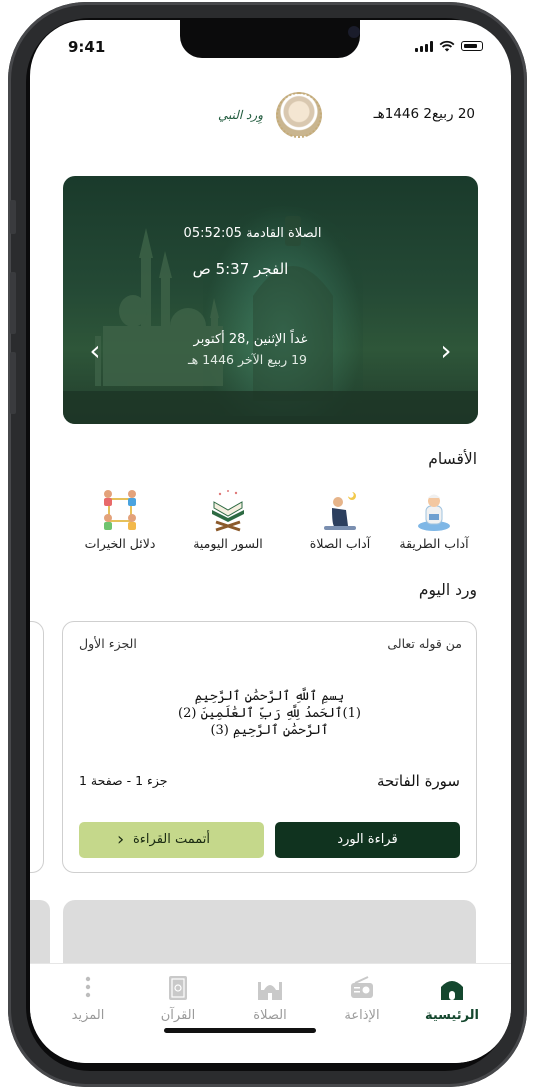  Describe the element at coordinates (269, 730) in the screenshot. I see `verse-line: ٱلرَّحمَٰنِ ٱلرَّحِيمِ (3)` at that location.